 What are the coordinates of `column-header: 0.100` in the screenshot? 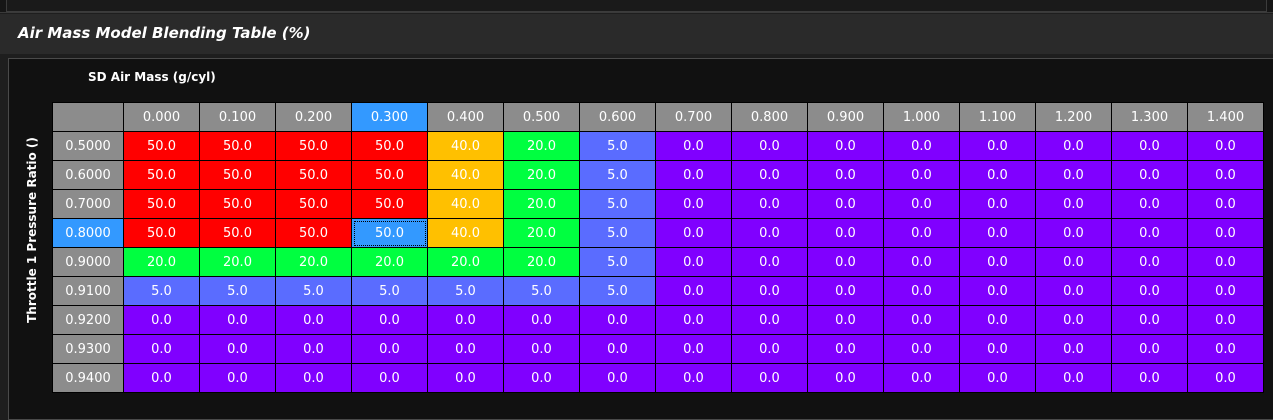 It's located at (237, 117).